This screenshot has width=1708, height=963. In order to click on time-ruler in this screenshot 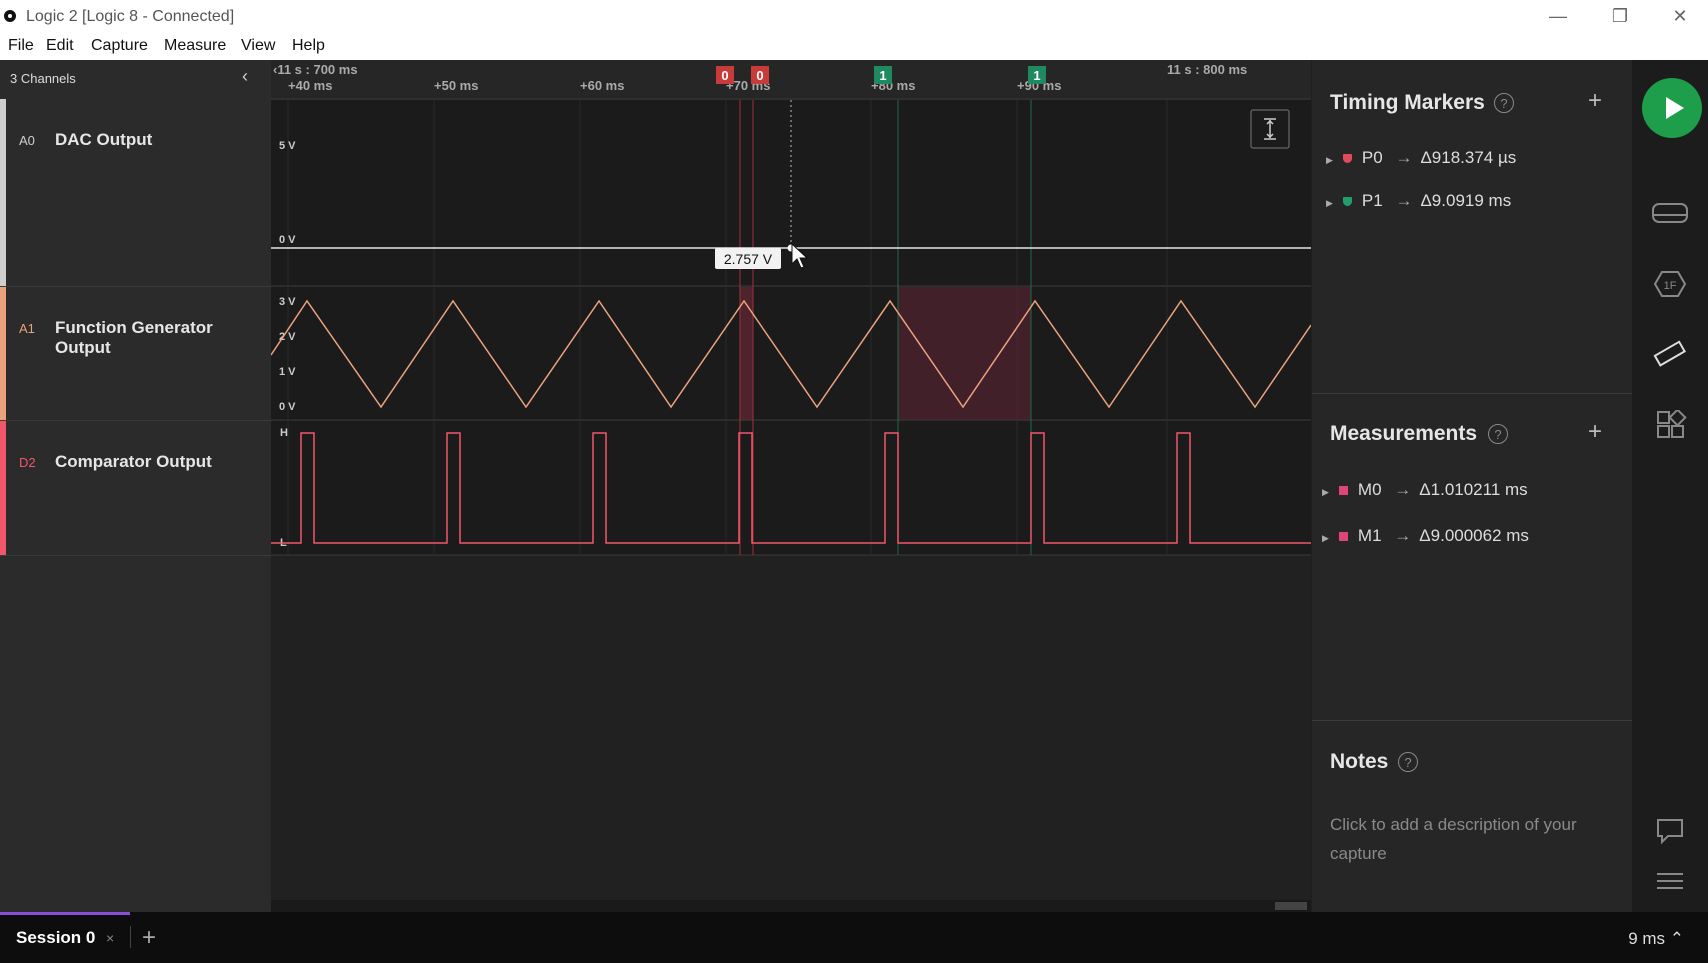, I will do `click(791, 79)`.